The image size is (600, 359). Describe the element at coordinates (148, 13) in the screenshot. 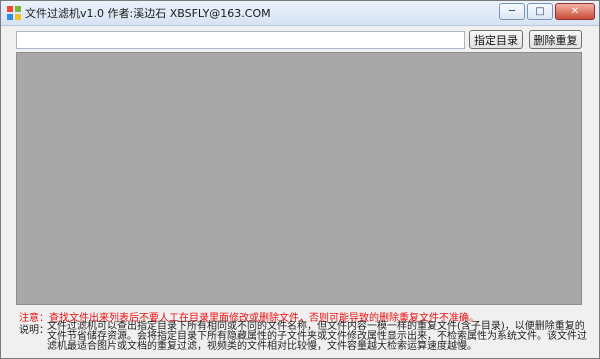

I see `window-title: 文件过滤机v1.0 作者:溪边石 XBSFLY@163.COM` at that location.